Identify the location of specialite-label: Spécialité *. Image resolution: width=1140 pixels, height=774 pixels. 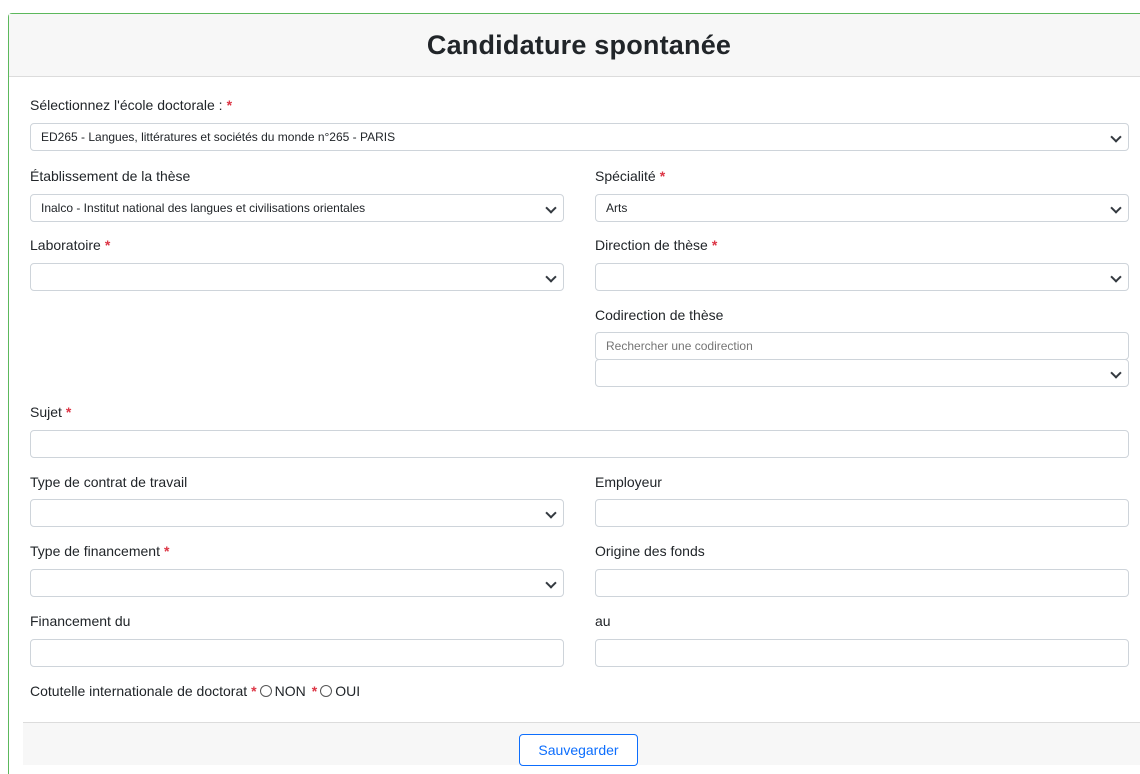
(630, 176).